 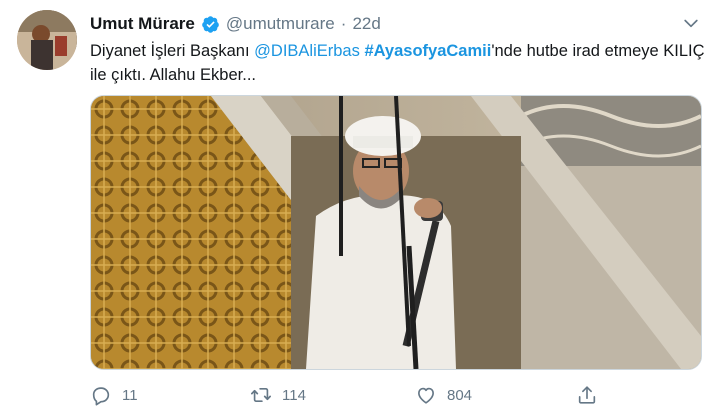 What do you see at coordinates (460, 395) in the screenshot?
I see `like-count: 804` at bounding box center [460, 395].